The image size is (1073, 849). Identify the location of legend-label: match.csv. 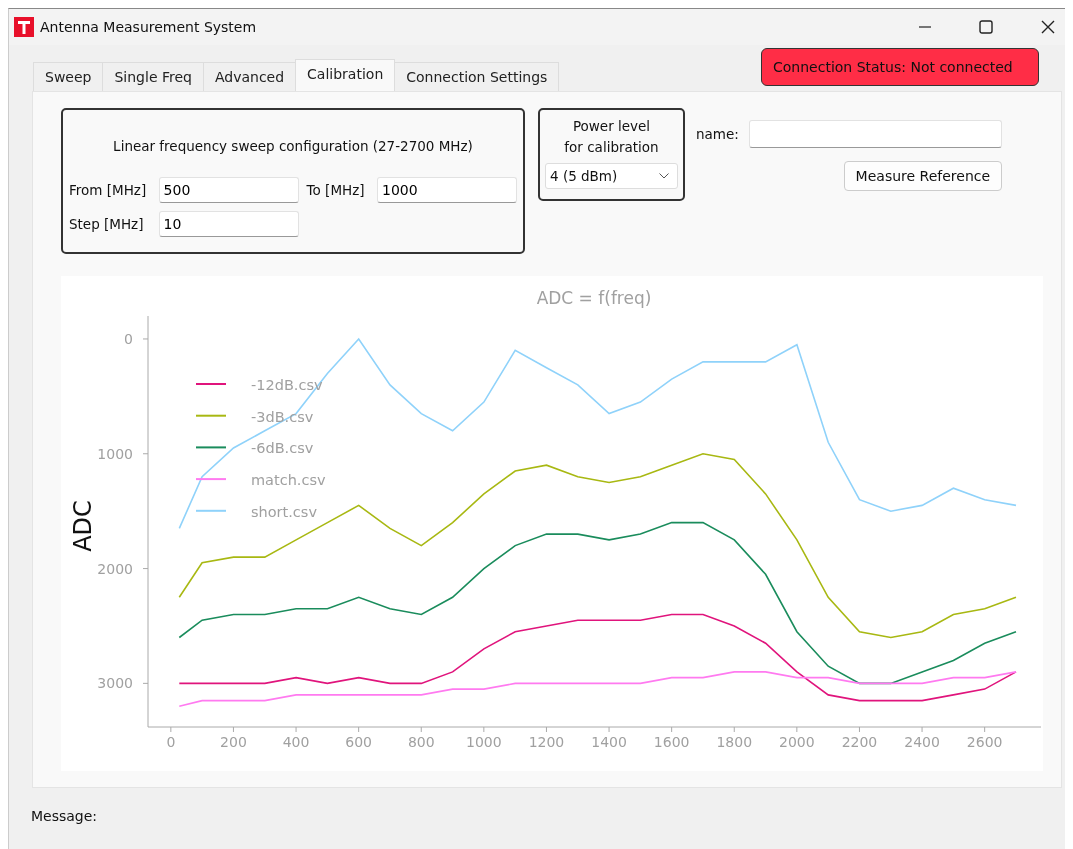
(288, 480).